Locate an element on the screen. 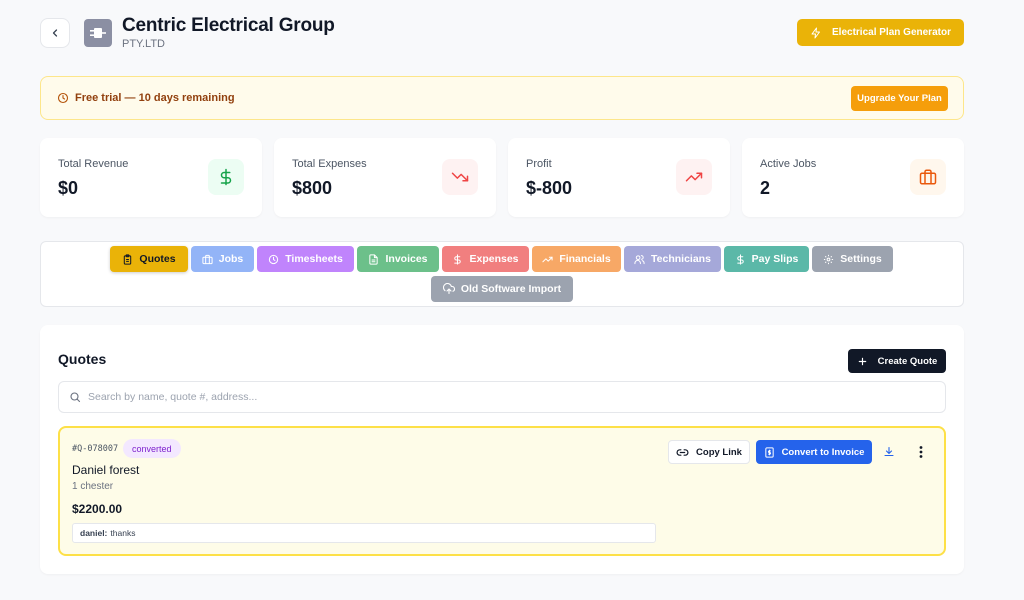 This screenshot has height=600, width=1024. more-vertical-icon is located at coordinates (921, 452).